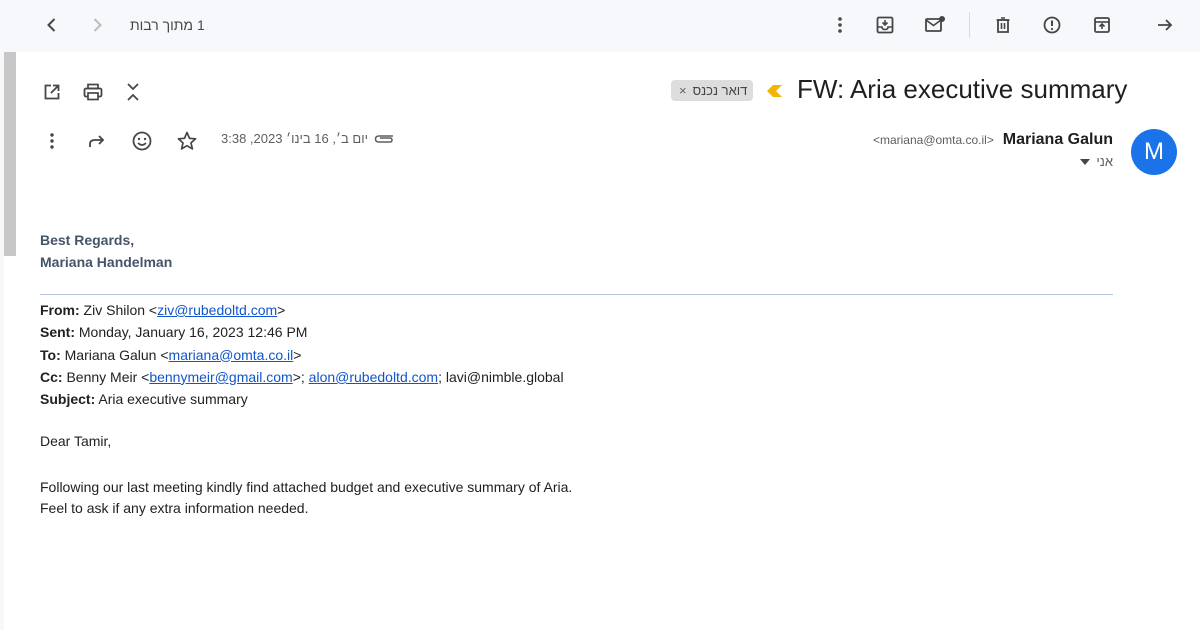 The height and width of the screenshot is (630, 1200). I want to click on top-toolbar: 1 מתוך רבות, so click(600, 26).